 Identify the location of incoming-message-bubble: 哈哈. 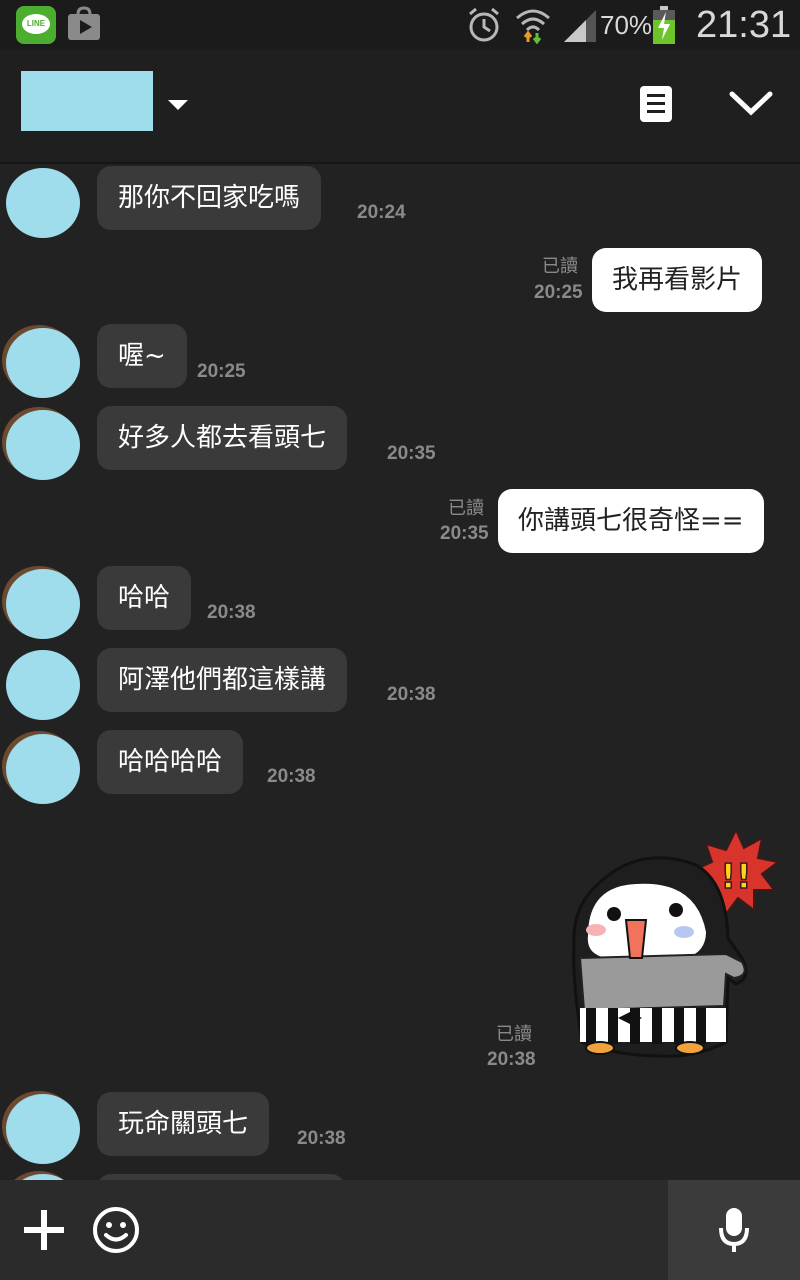
(144, 598).